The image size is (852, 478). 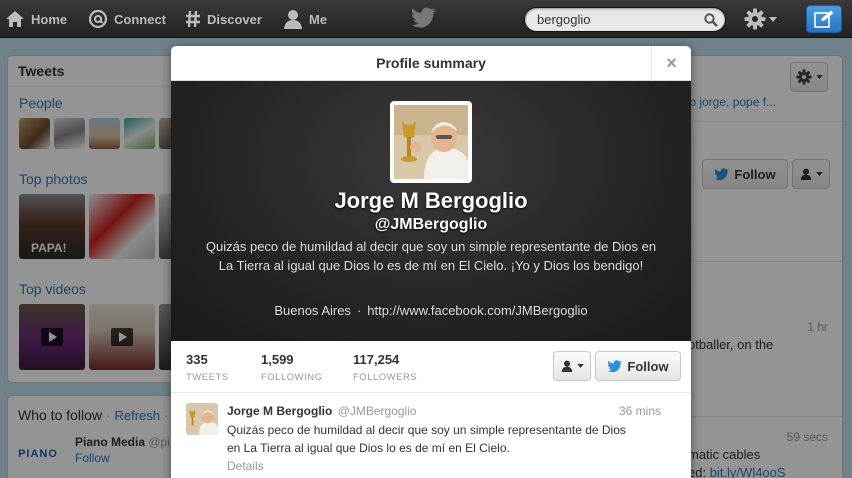 I want to click on close-icon: ×, so click(x=671, y=63).